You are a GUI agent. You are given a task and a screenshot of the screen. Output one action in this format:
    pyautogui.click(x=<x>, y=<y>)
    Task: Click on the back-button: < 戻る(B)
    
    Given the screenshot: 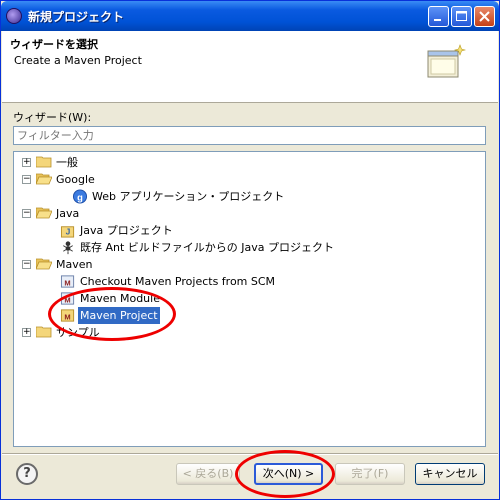 What is the action you would take?
    pyautogui.click(x=208, y=474)
    